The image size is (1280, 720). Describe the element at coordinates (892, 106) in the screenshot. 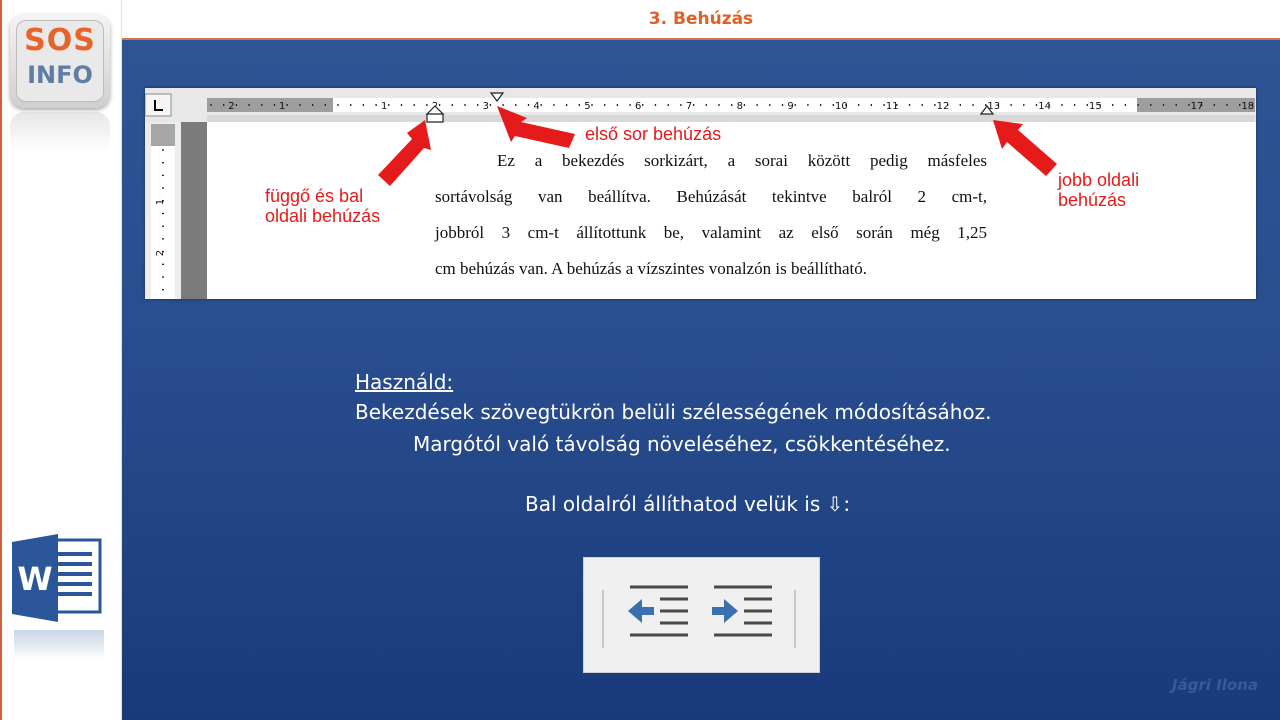

I see `ruler-number: 11` at that location.